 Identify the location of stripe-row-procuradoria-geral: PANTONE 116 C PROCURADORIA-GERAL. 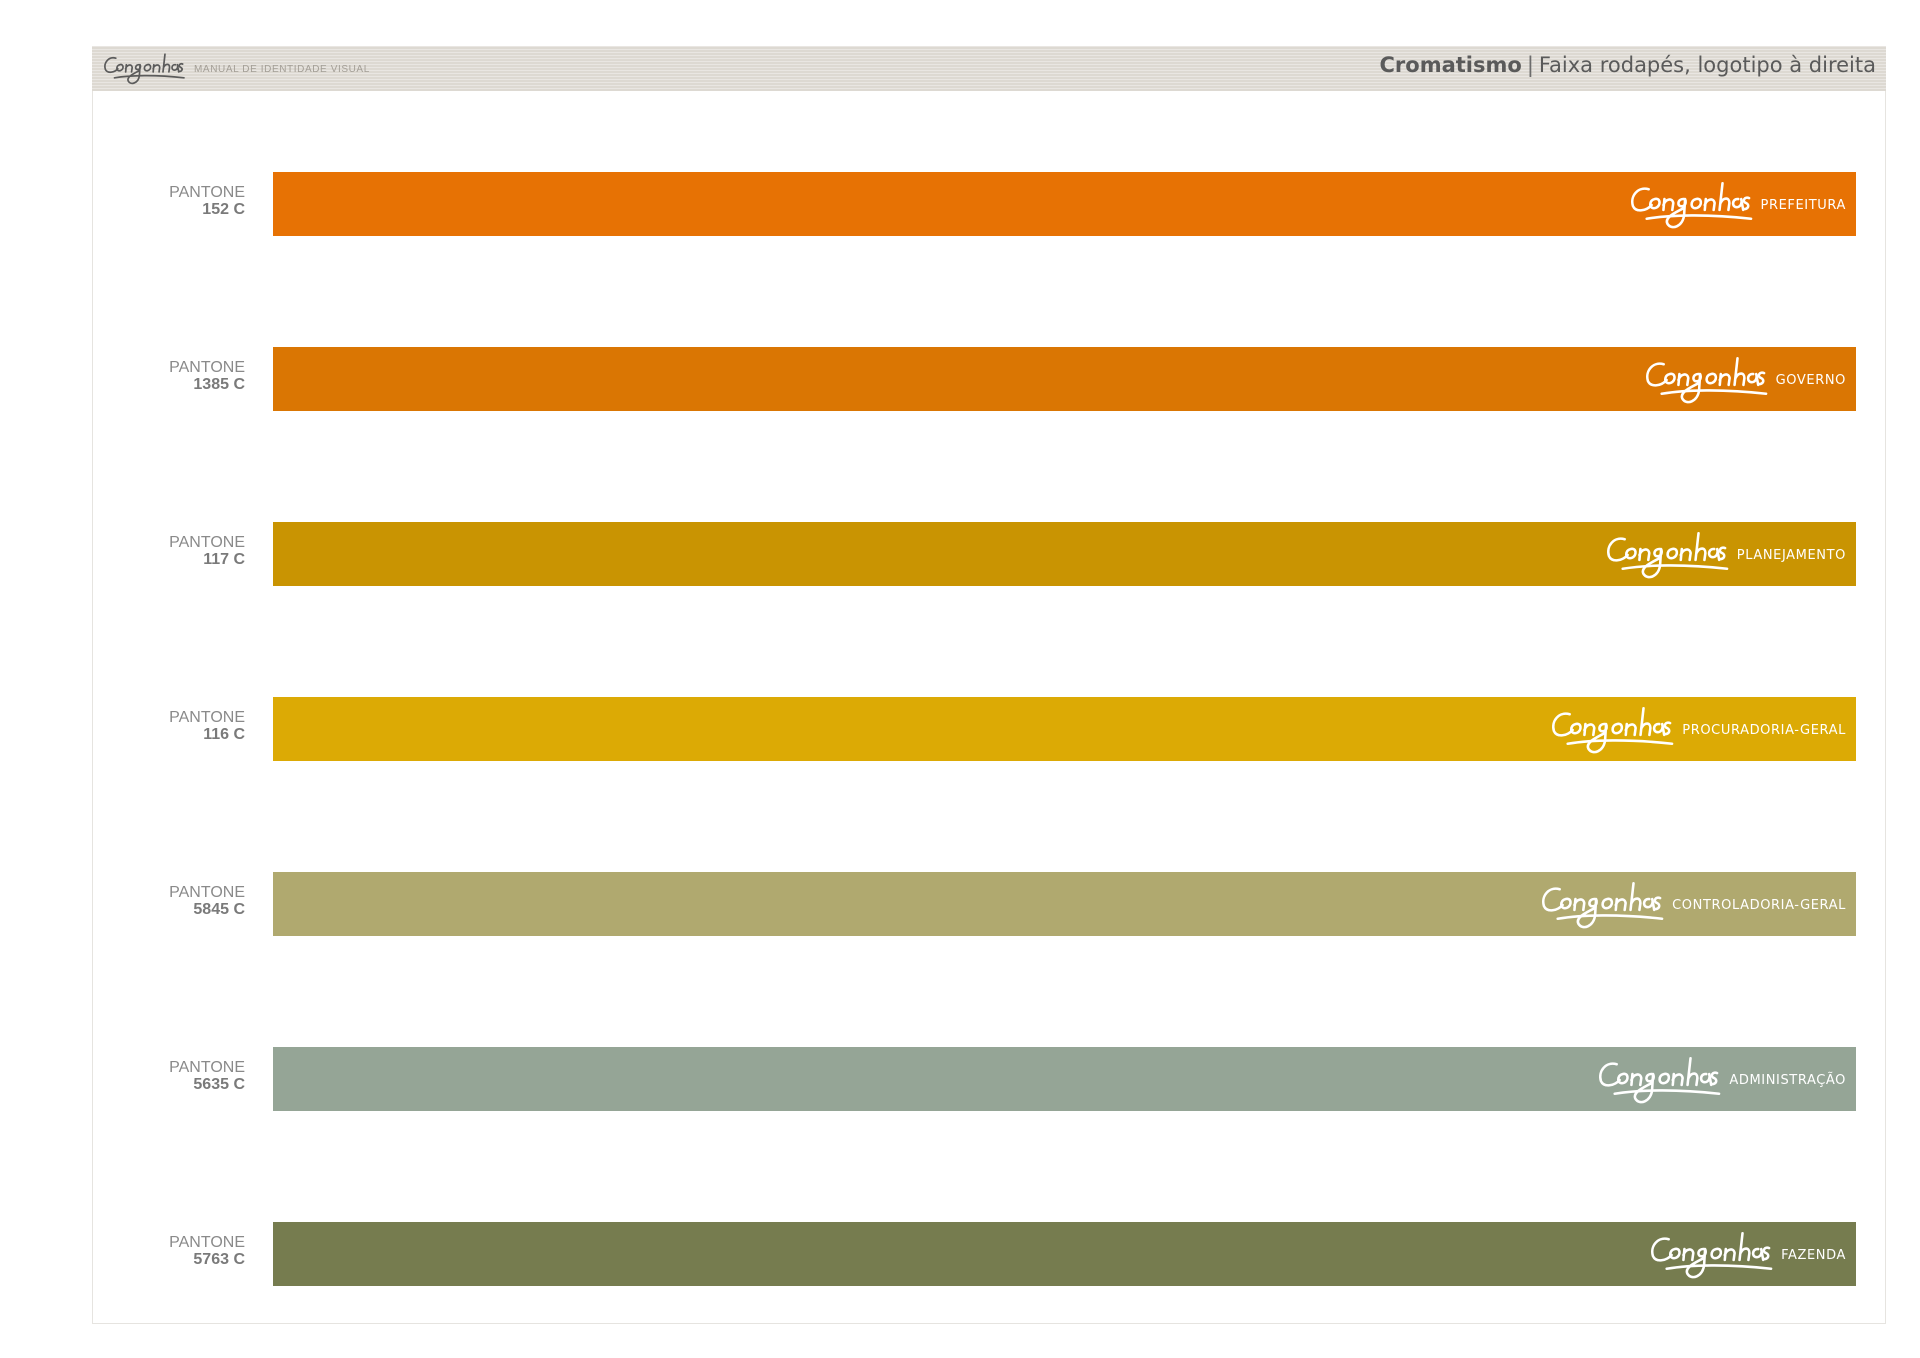
(989, 729).